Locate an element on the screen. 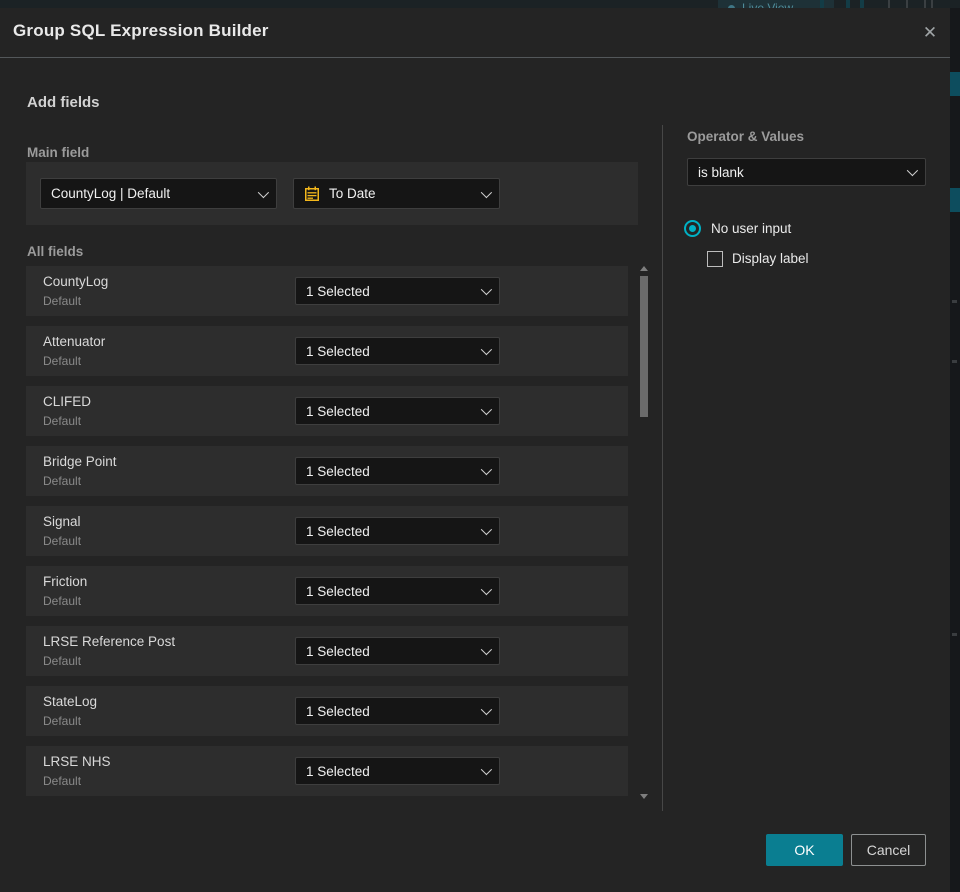  field-type-dropdown-value: To Date is located at coordinates (352, 193).